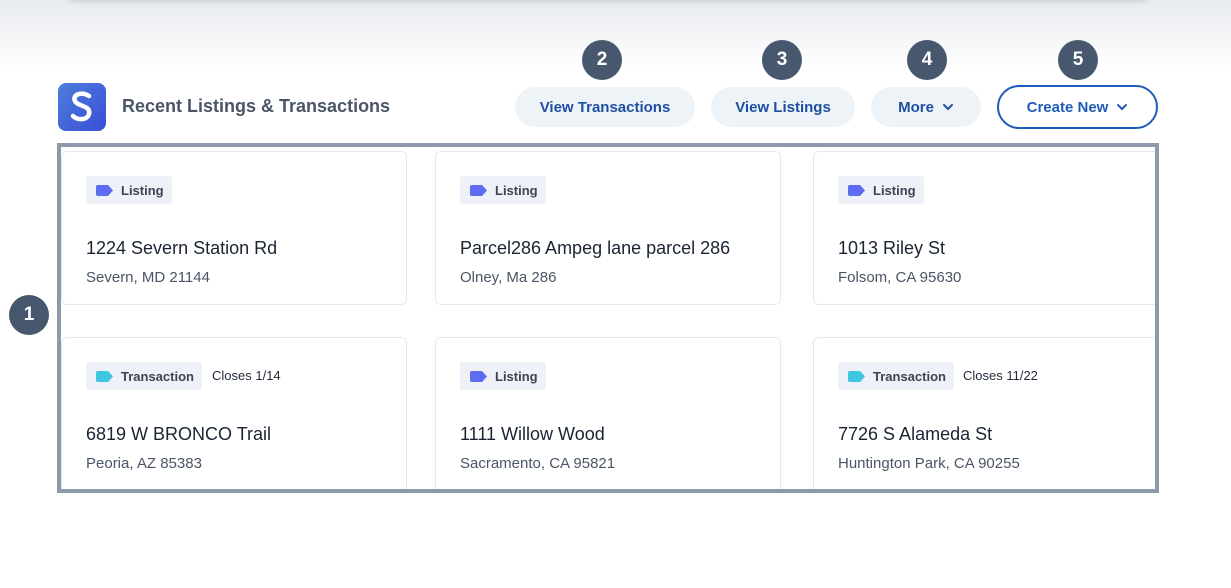 The width and height of the screenshot is (1231, 588). Describe the element at coordinates (1078, 60) in the screenshot. I see `annotation-marker-5: 5` at that location.